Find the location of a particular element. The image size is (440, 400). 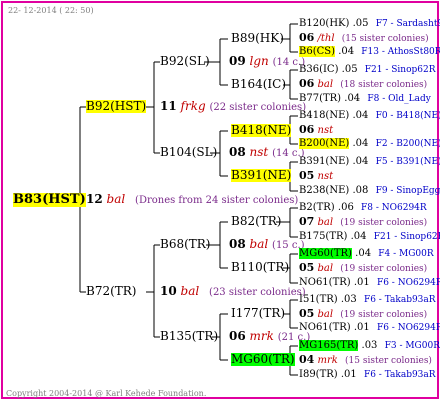

gen4-year-row: 06 bal (18 sister colonies) is located at coordinates (363, 84).